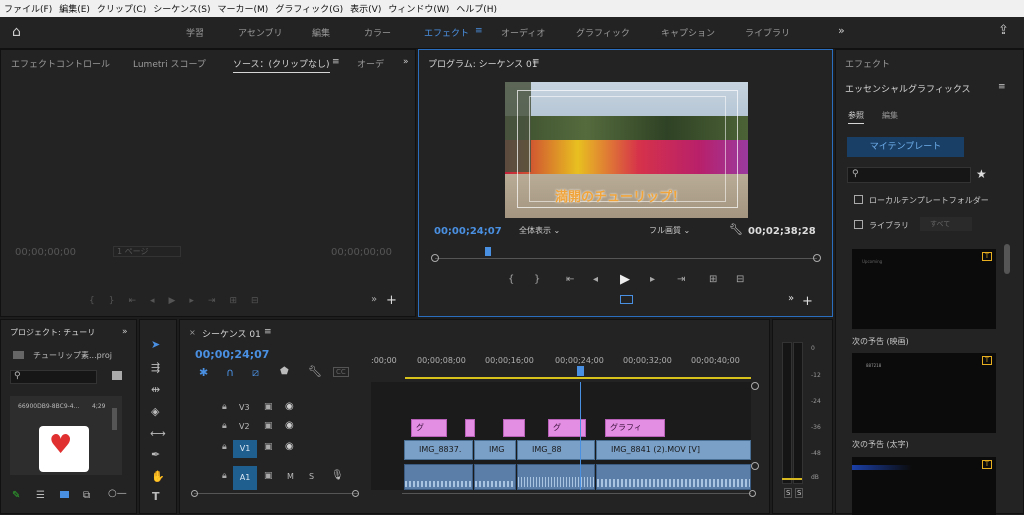 The width and height of the screenshot is (1024, 515). Describe the element at coordinates (788, 493) in the screenshot. I see `solo-left-button: S` at that location.